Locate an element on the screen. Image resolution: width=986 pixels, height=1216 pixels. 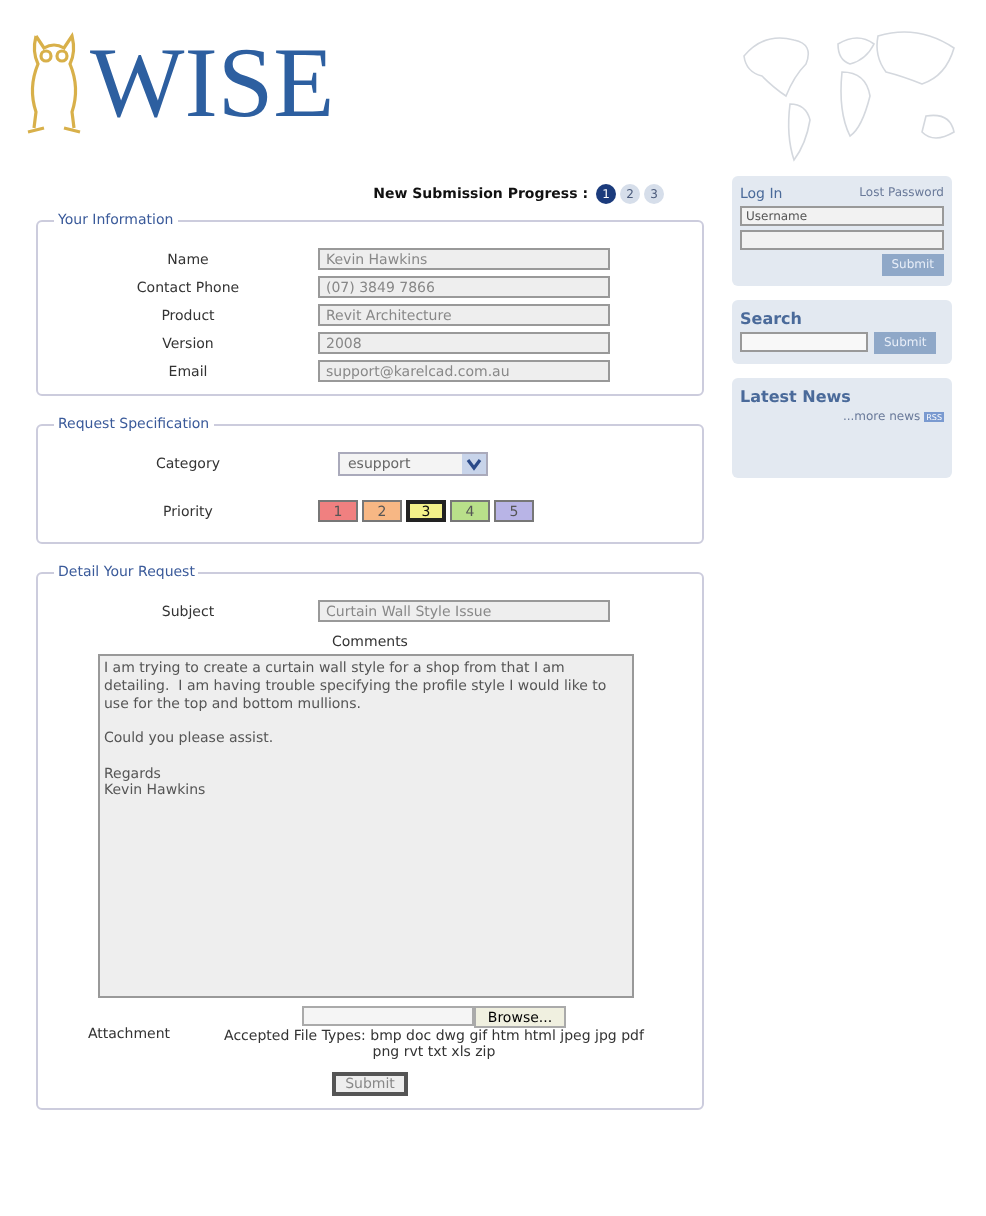
file-field is located at coordinates (387, 1016).